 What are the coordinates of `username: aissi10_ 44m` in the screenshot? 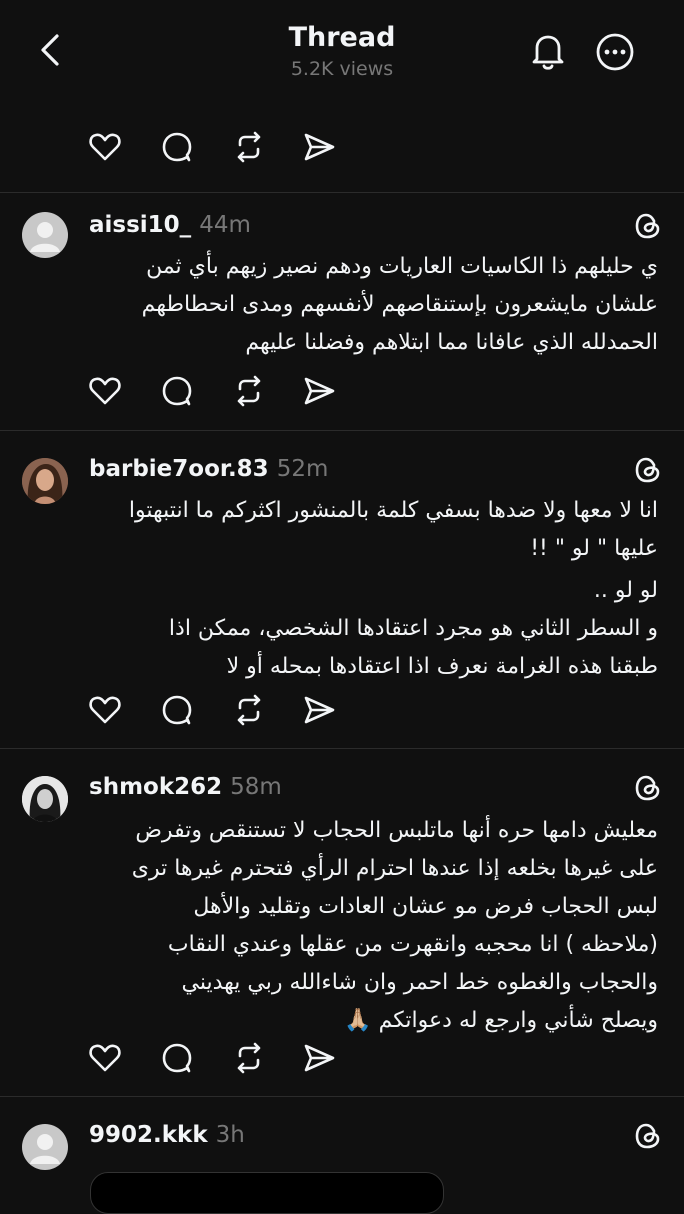 It's located at (170, 225).